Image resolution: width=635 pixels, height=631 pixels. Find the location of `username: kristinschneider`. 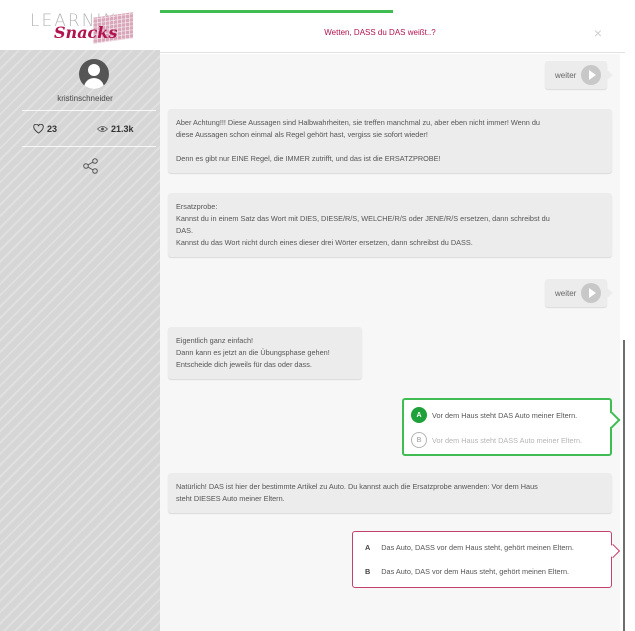

username: kristinschneider is located at coordinates (85, 98).